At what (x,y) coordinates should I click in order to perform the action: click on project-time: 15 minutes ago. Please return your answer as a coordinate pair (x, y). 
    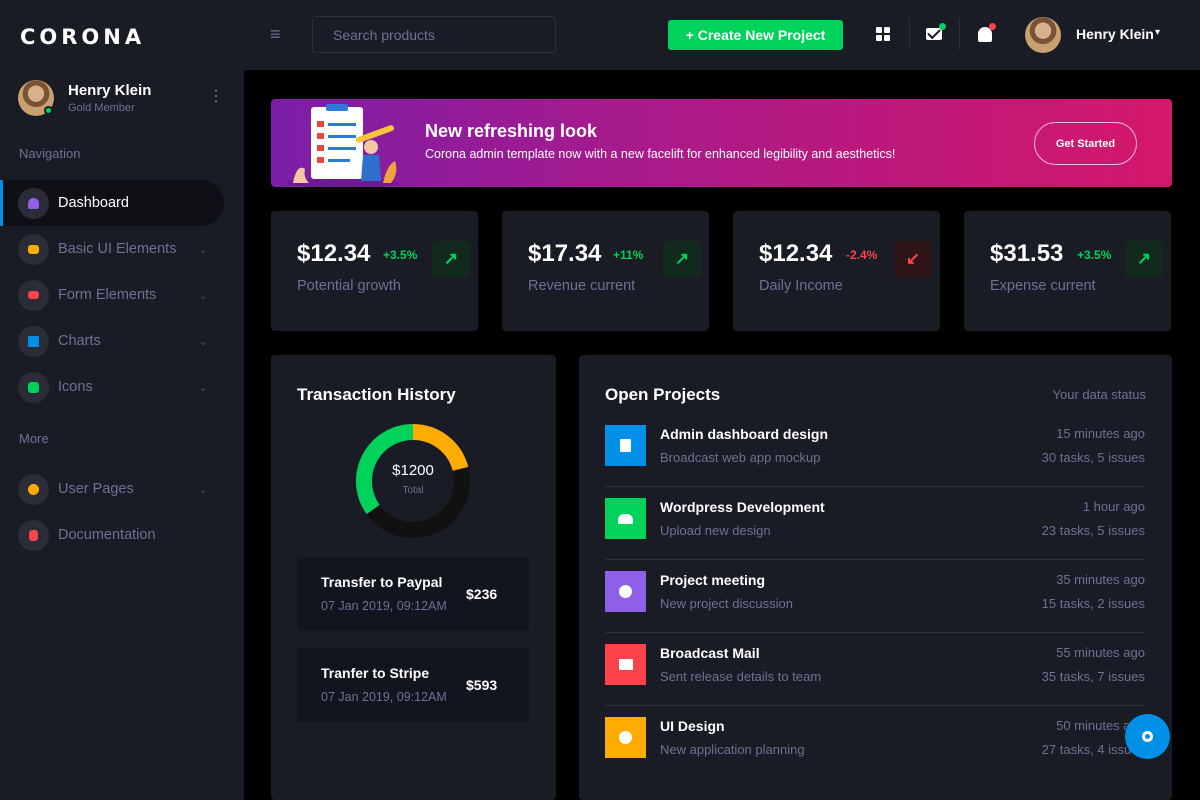
    Looking at the image, I should click on (1100, 433).